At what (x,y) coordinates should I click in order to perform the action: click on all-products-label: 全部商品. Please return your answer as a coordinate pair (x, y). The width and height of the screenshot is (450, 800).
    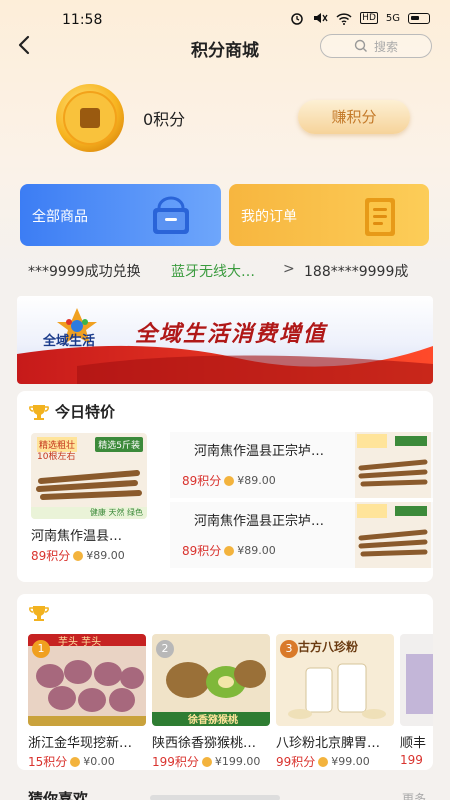
    Looking at the image, I should click on (60, 217).